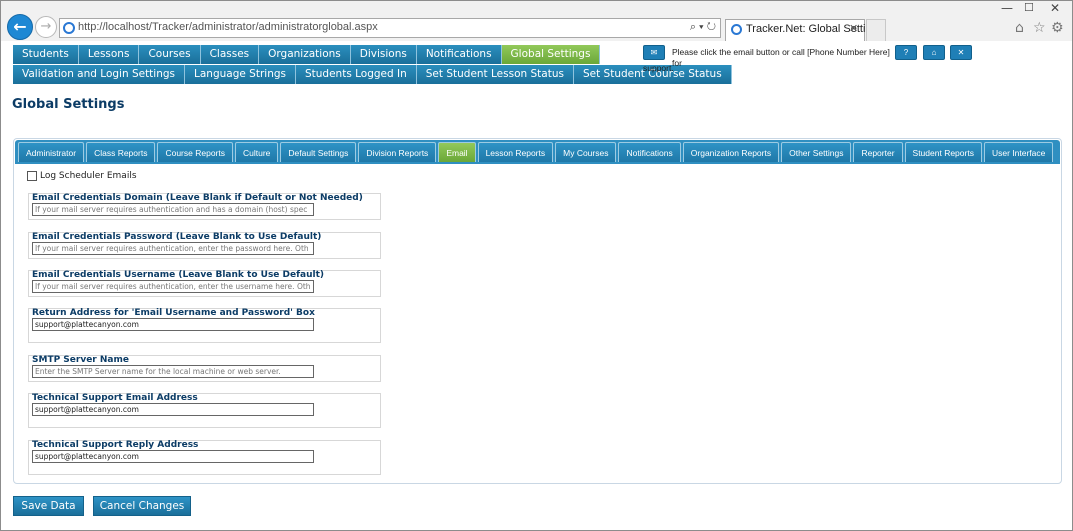 The width and height of the screenshot is (1073, 531). Describe the element at coordinates (736, 29) in the screenshot. I see `tab-favicon-icon` at that location.